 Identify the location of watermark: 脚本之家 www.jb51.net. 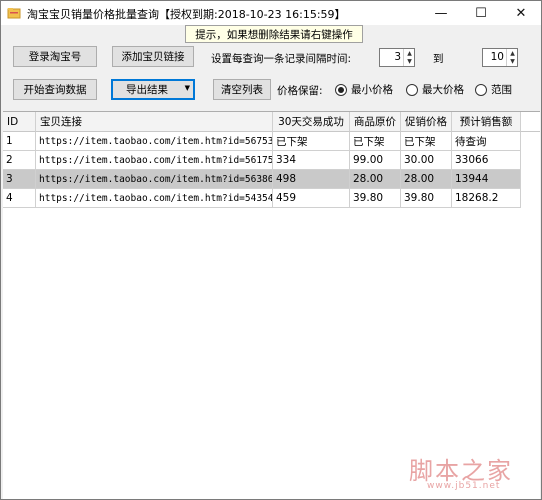
(473, 473).